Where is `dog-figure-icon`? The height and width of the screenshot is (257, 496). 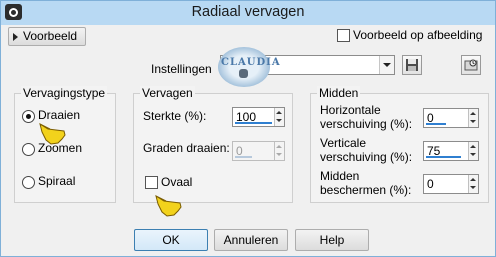 dog-figure-icon is located at coordinates (243, 73).